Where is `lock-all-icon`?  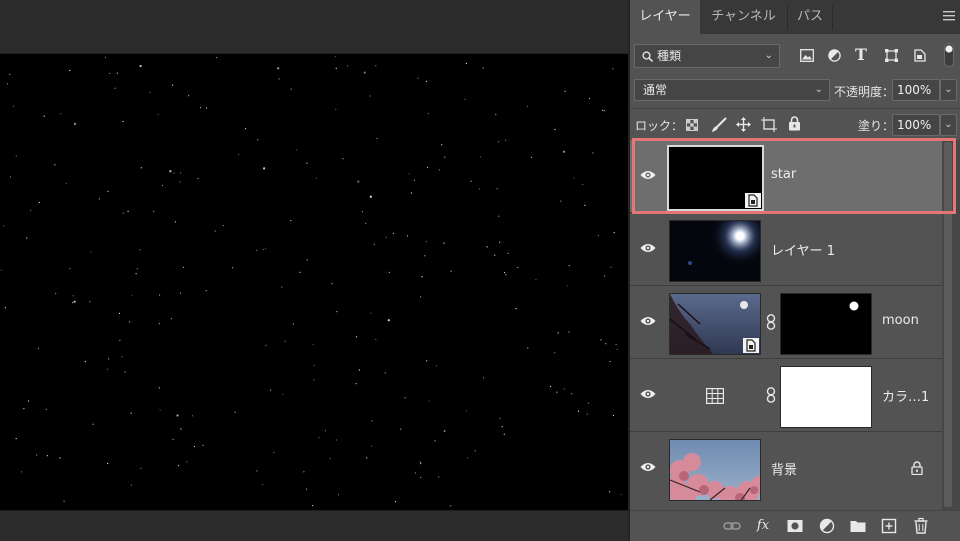
lock-all-icon is located at coordinates (794, 123).